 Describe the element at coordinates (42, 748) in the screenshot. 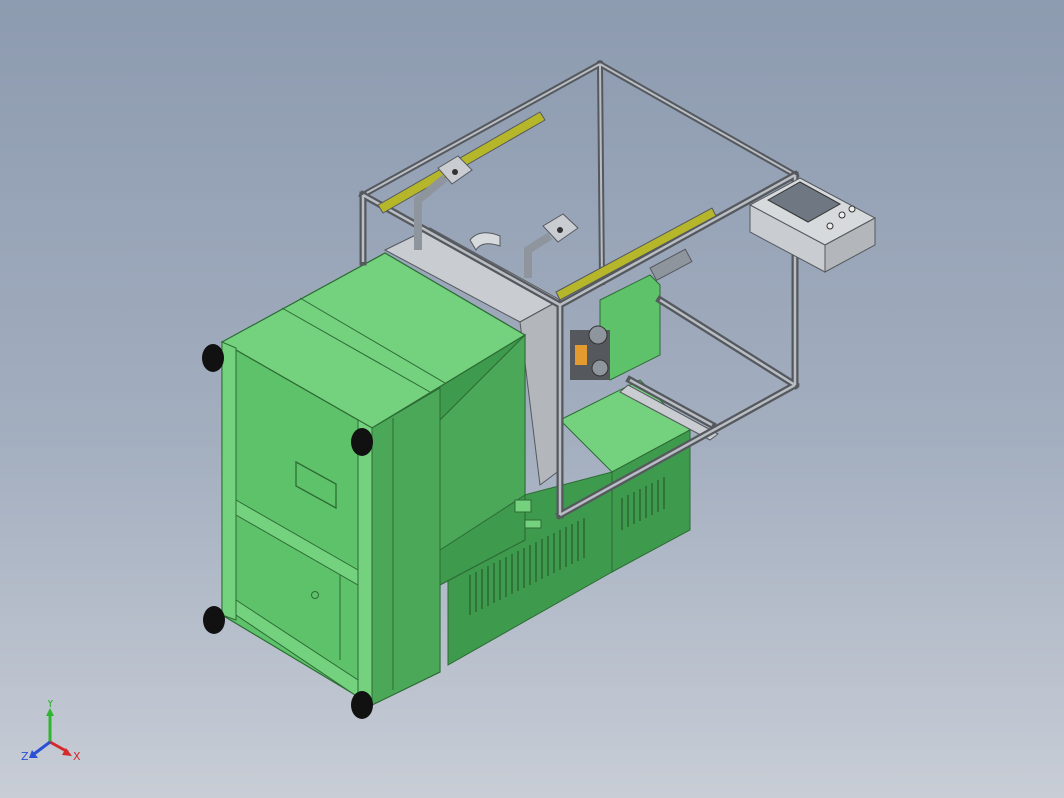

I see `z-axis-line` at that location.